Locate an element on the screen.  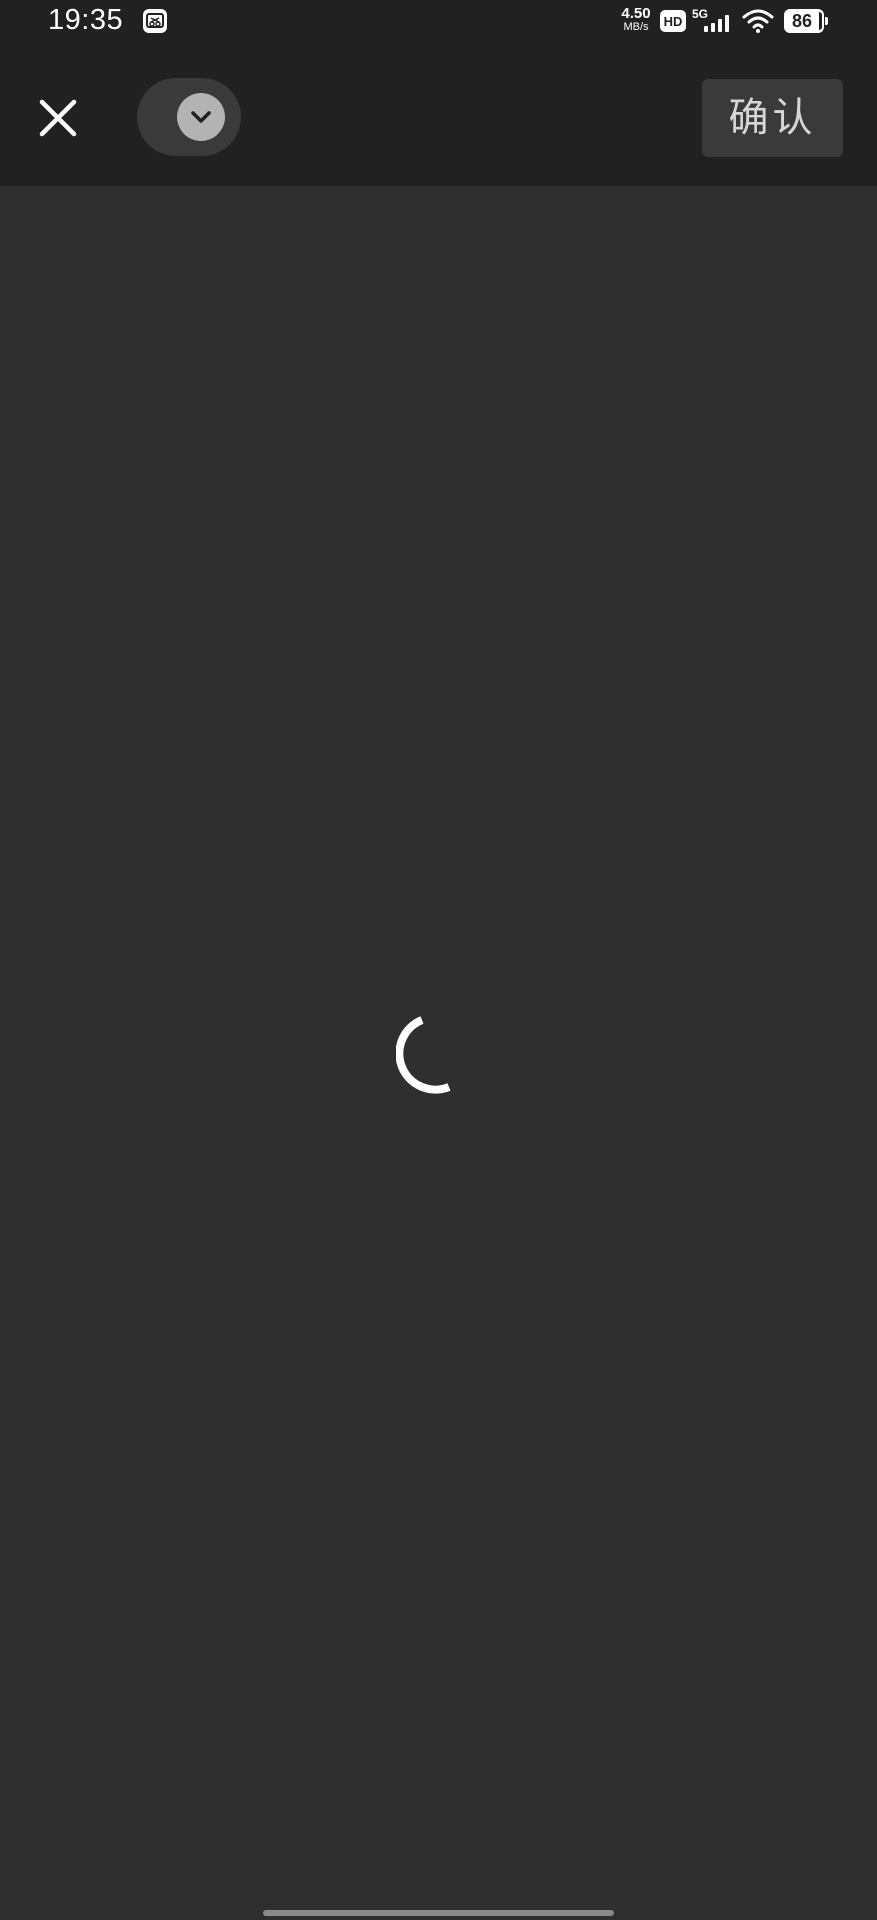
dropdown-knob is located at coordinates (201, 117).